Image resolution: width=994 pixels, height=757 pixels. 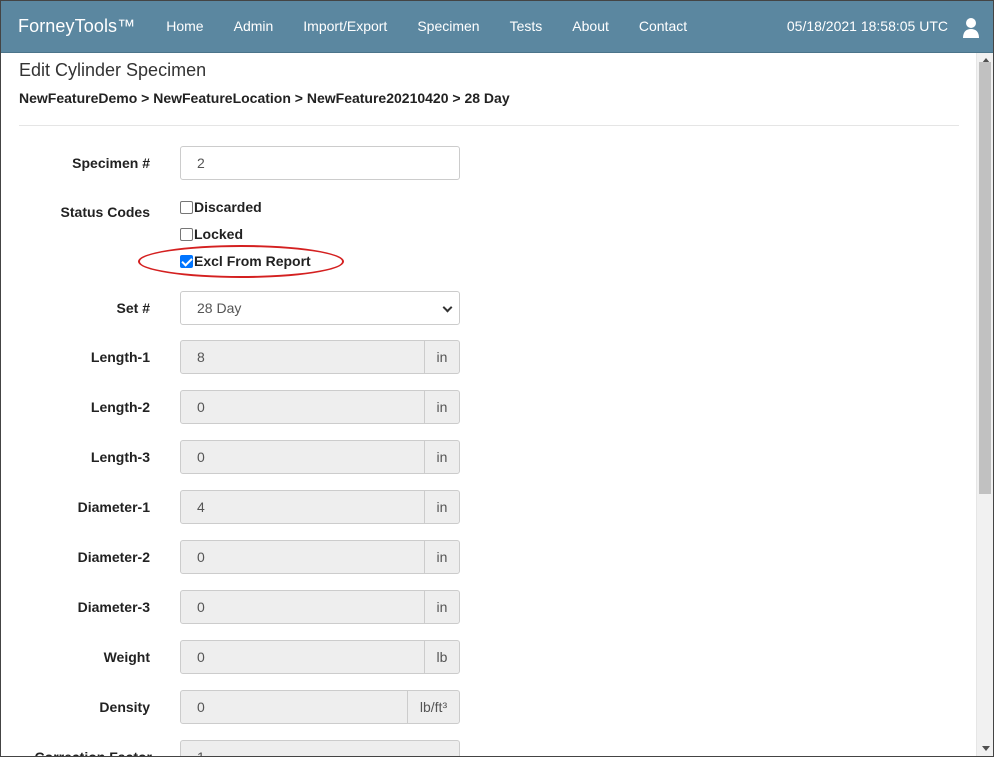 I want to click on length-1-label: Length-1, so click(x=120, y=357).